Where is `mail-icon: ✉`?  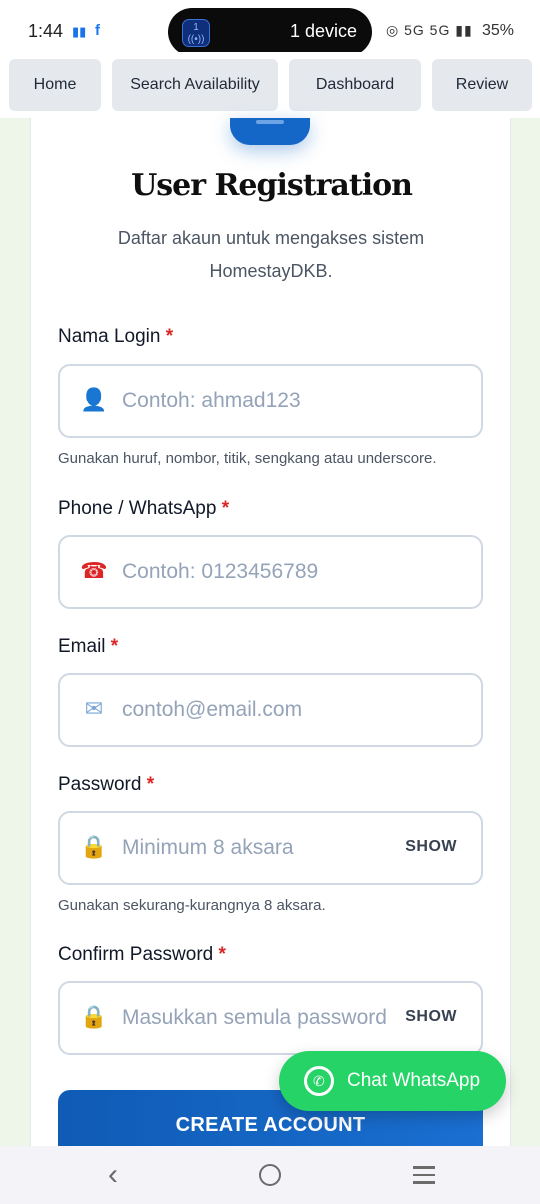 mail-icon: ✉ is located at coordinates (94, 708).